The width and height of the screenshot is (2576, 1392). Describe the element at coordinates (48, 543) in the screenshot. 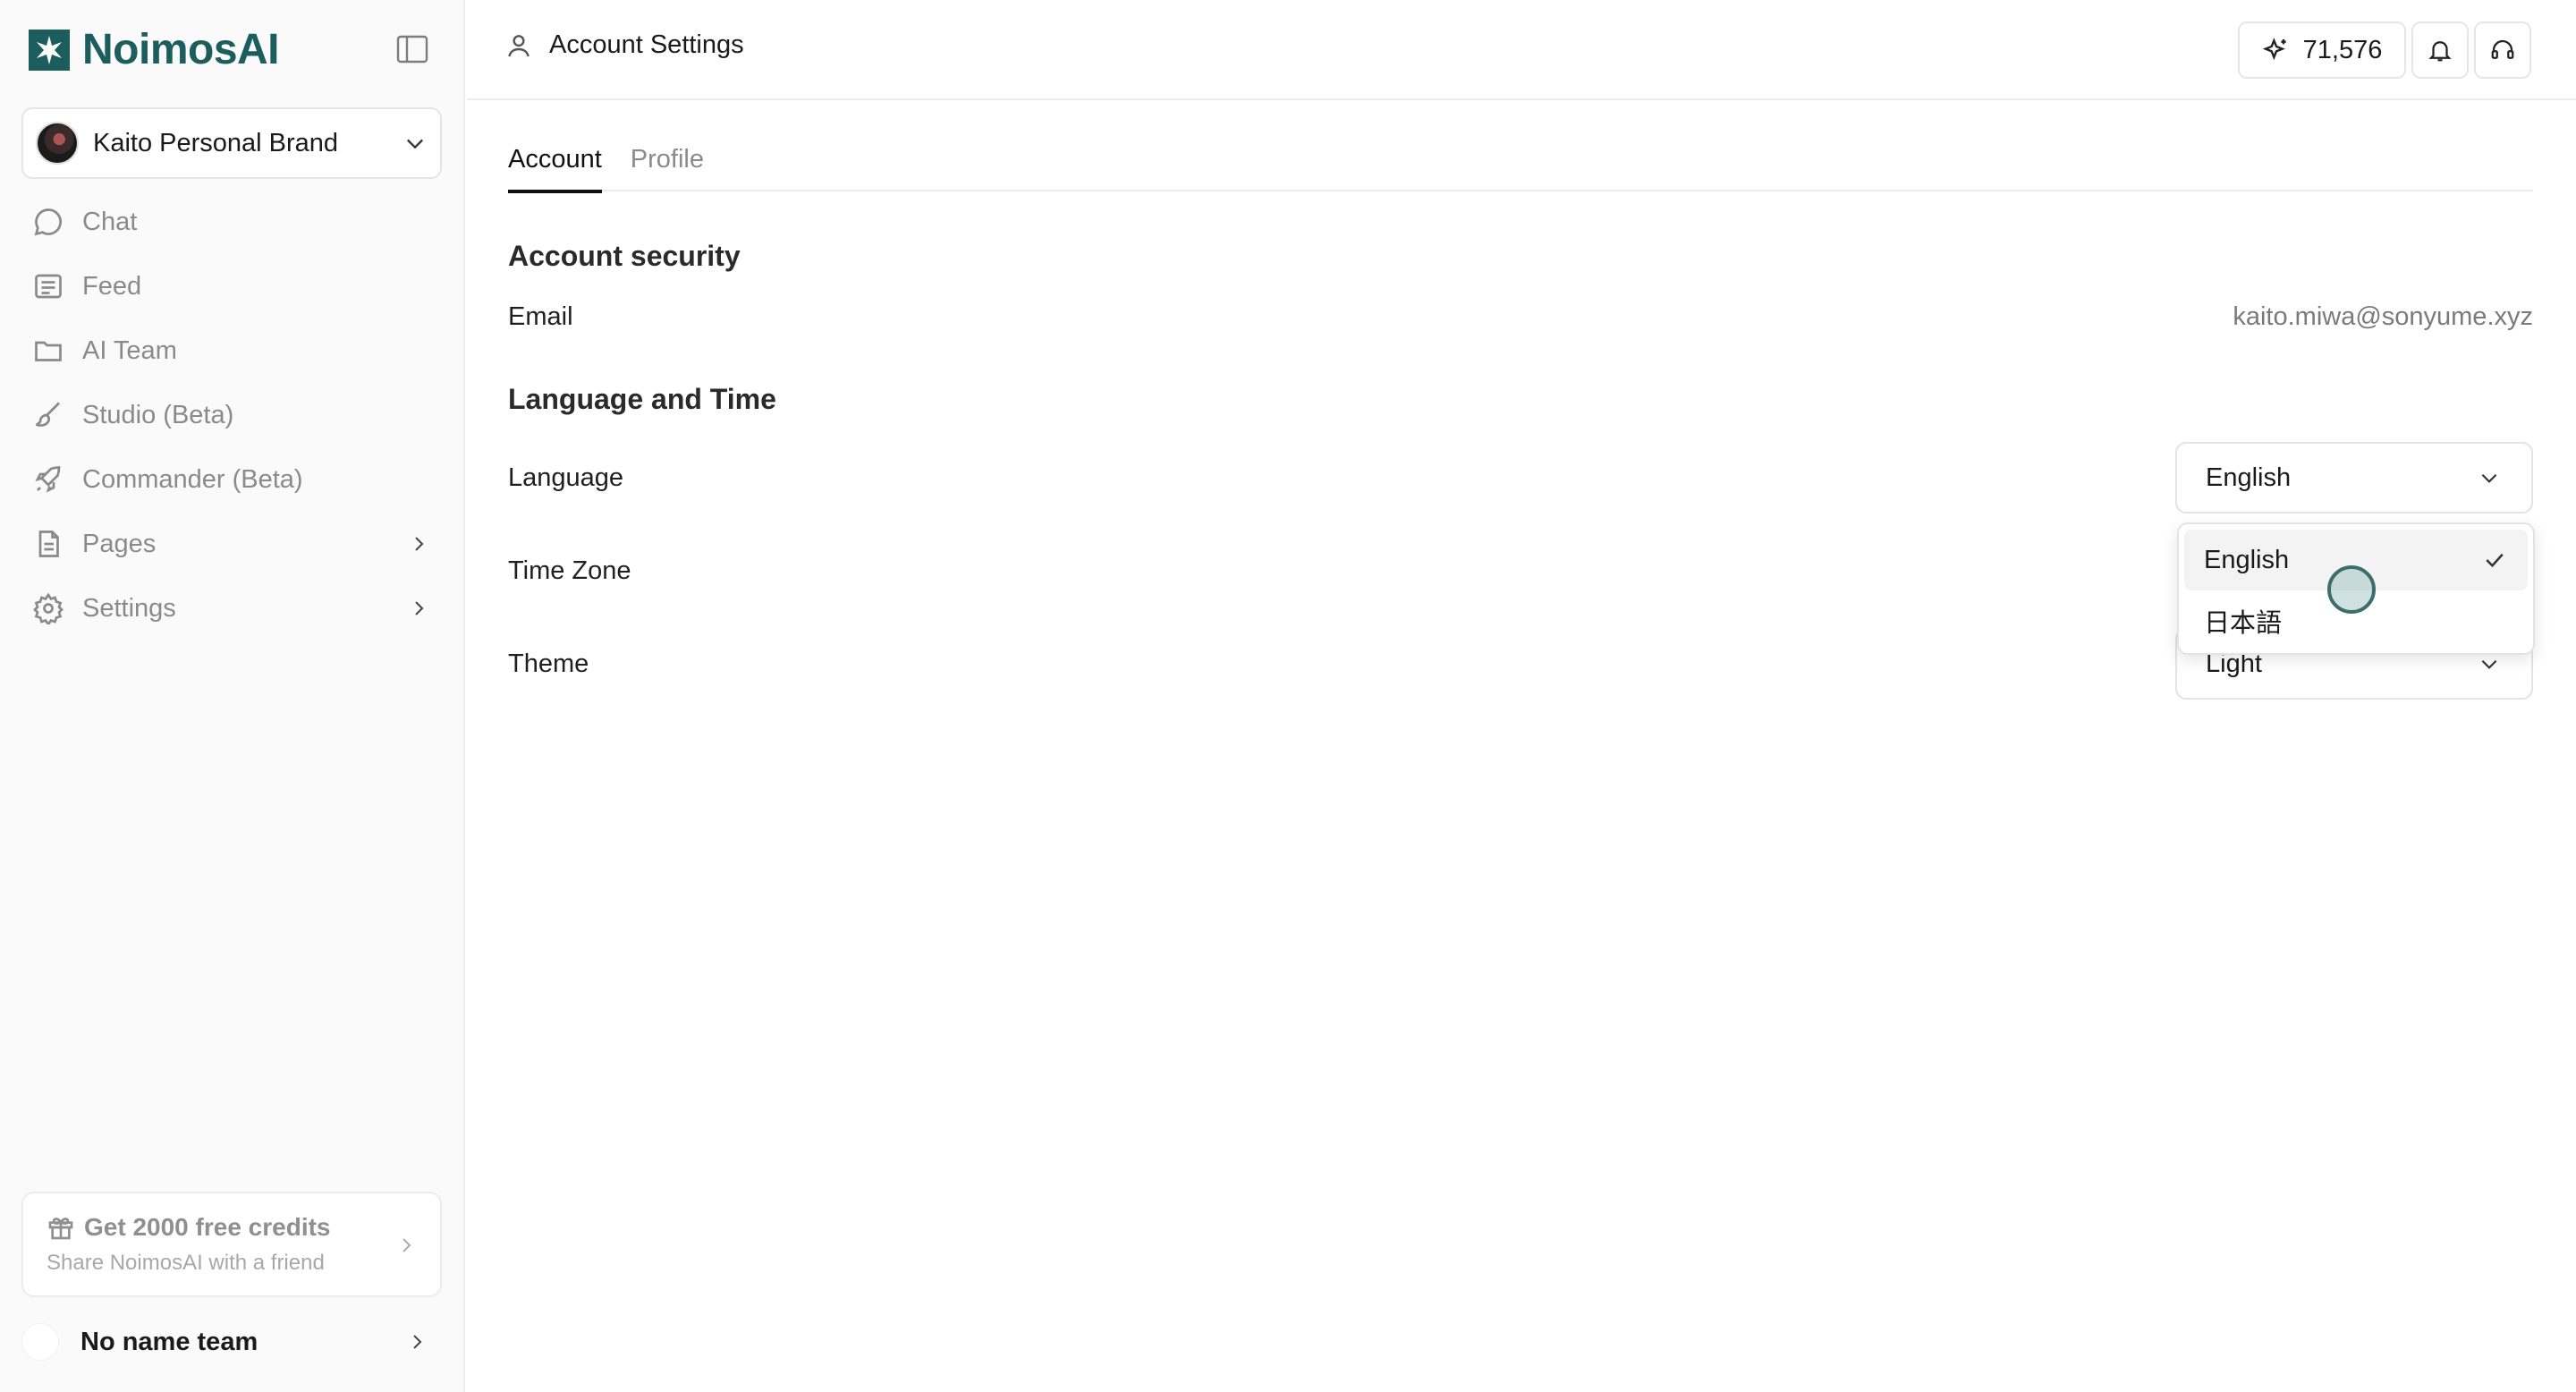

I see `file-icon` at that location.